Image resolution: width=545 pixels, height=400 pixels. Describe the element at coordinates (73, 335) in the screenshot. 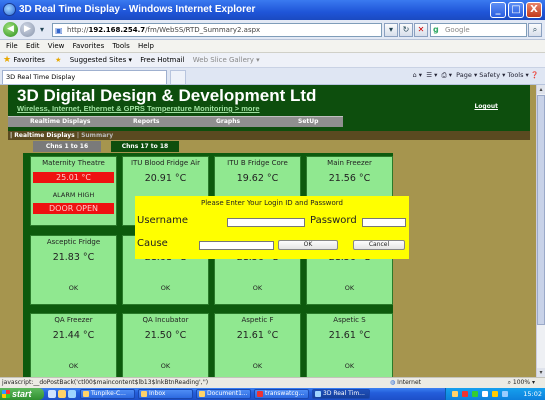

I see `sensor-value: 21.44 °C` at that location.